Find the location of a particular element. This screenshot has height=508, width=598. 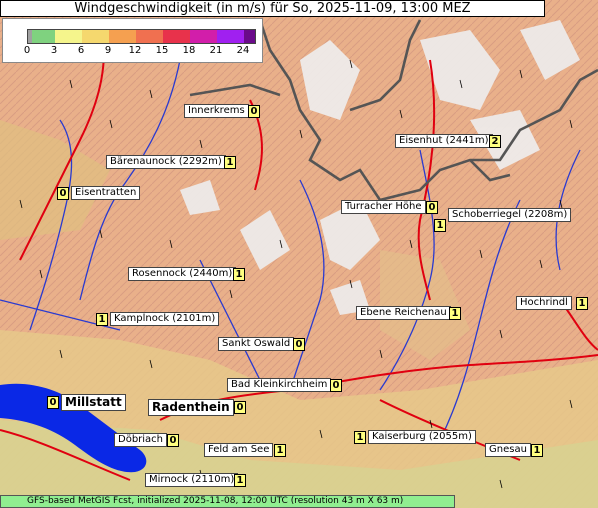

wind-speed-legend: 0 3 6 9 12 15 18 21 24 is located at coordinates (132, 40).